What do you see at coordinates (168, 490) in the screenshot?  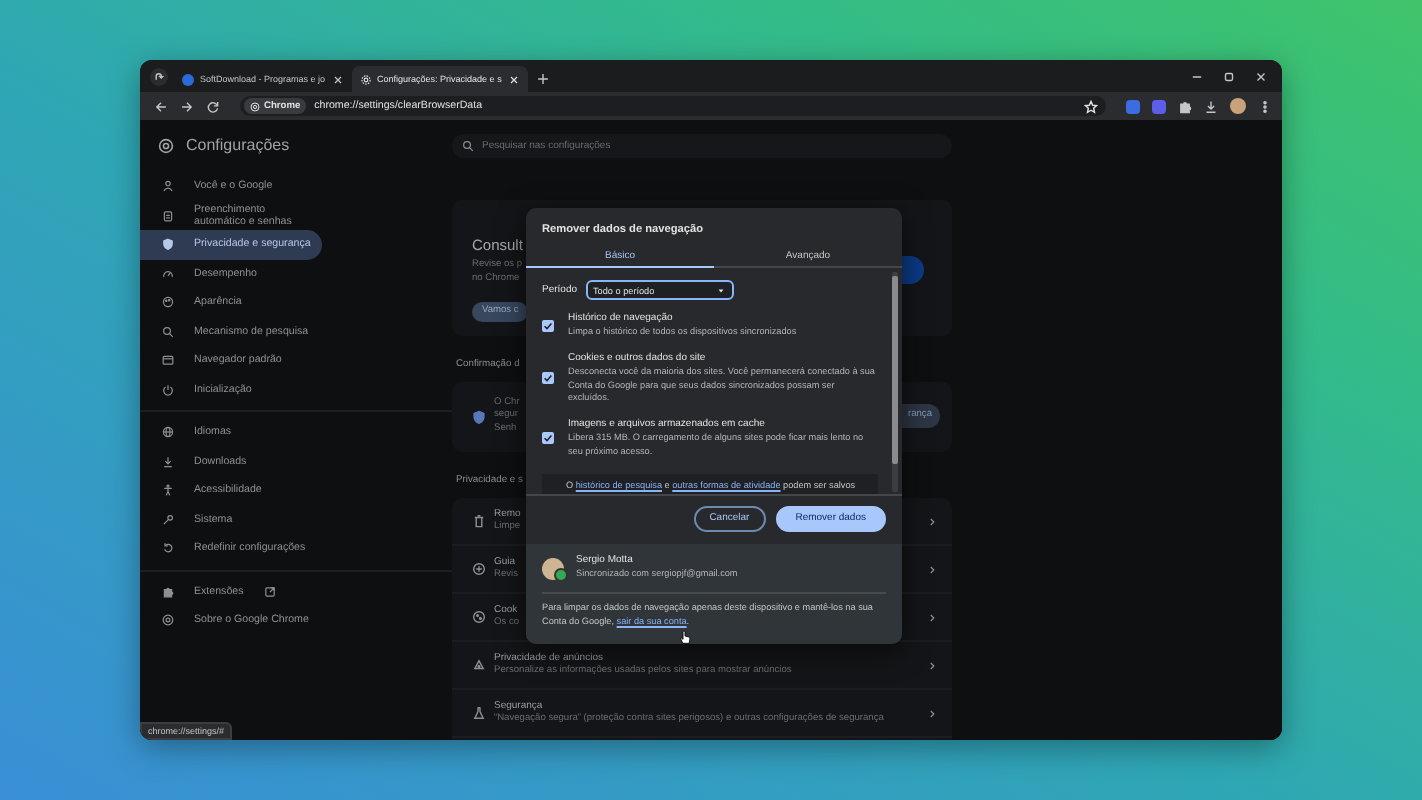 I see `accessibility-icon` at bounding box center [168, 490].